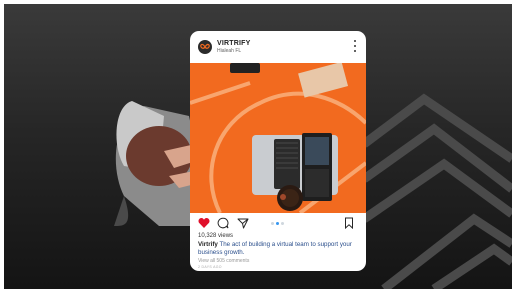 The image size is (516, 293). I want to click on more-icon, so click(355, 46).